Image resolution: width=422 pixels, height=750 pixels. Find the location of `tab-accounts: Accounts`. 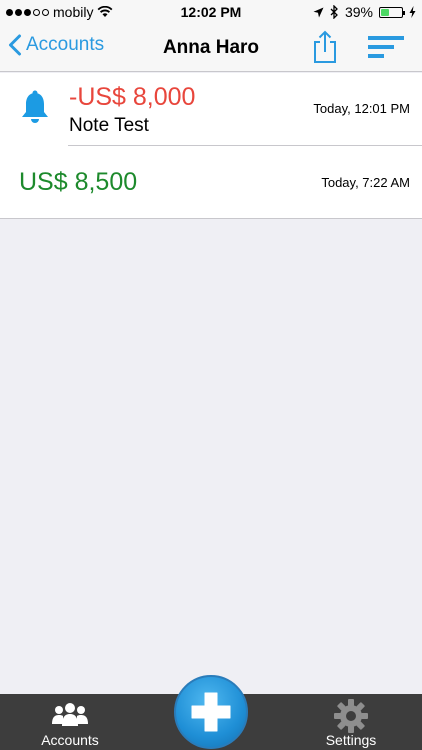

tab-accounts: Accounts is located at coordinates (70, 722).